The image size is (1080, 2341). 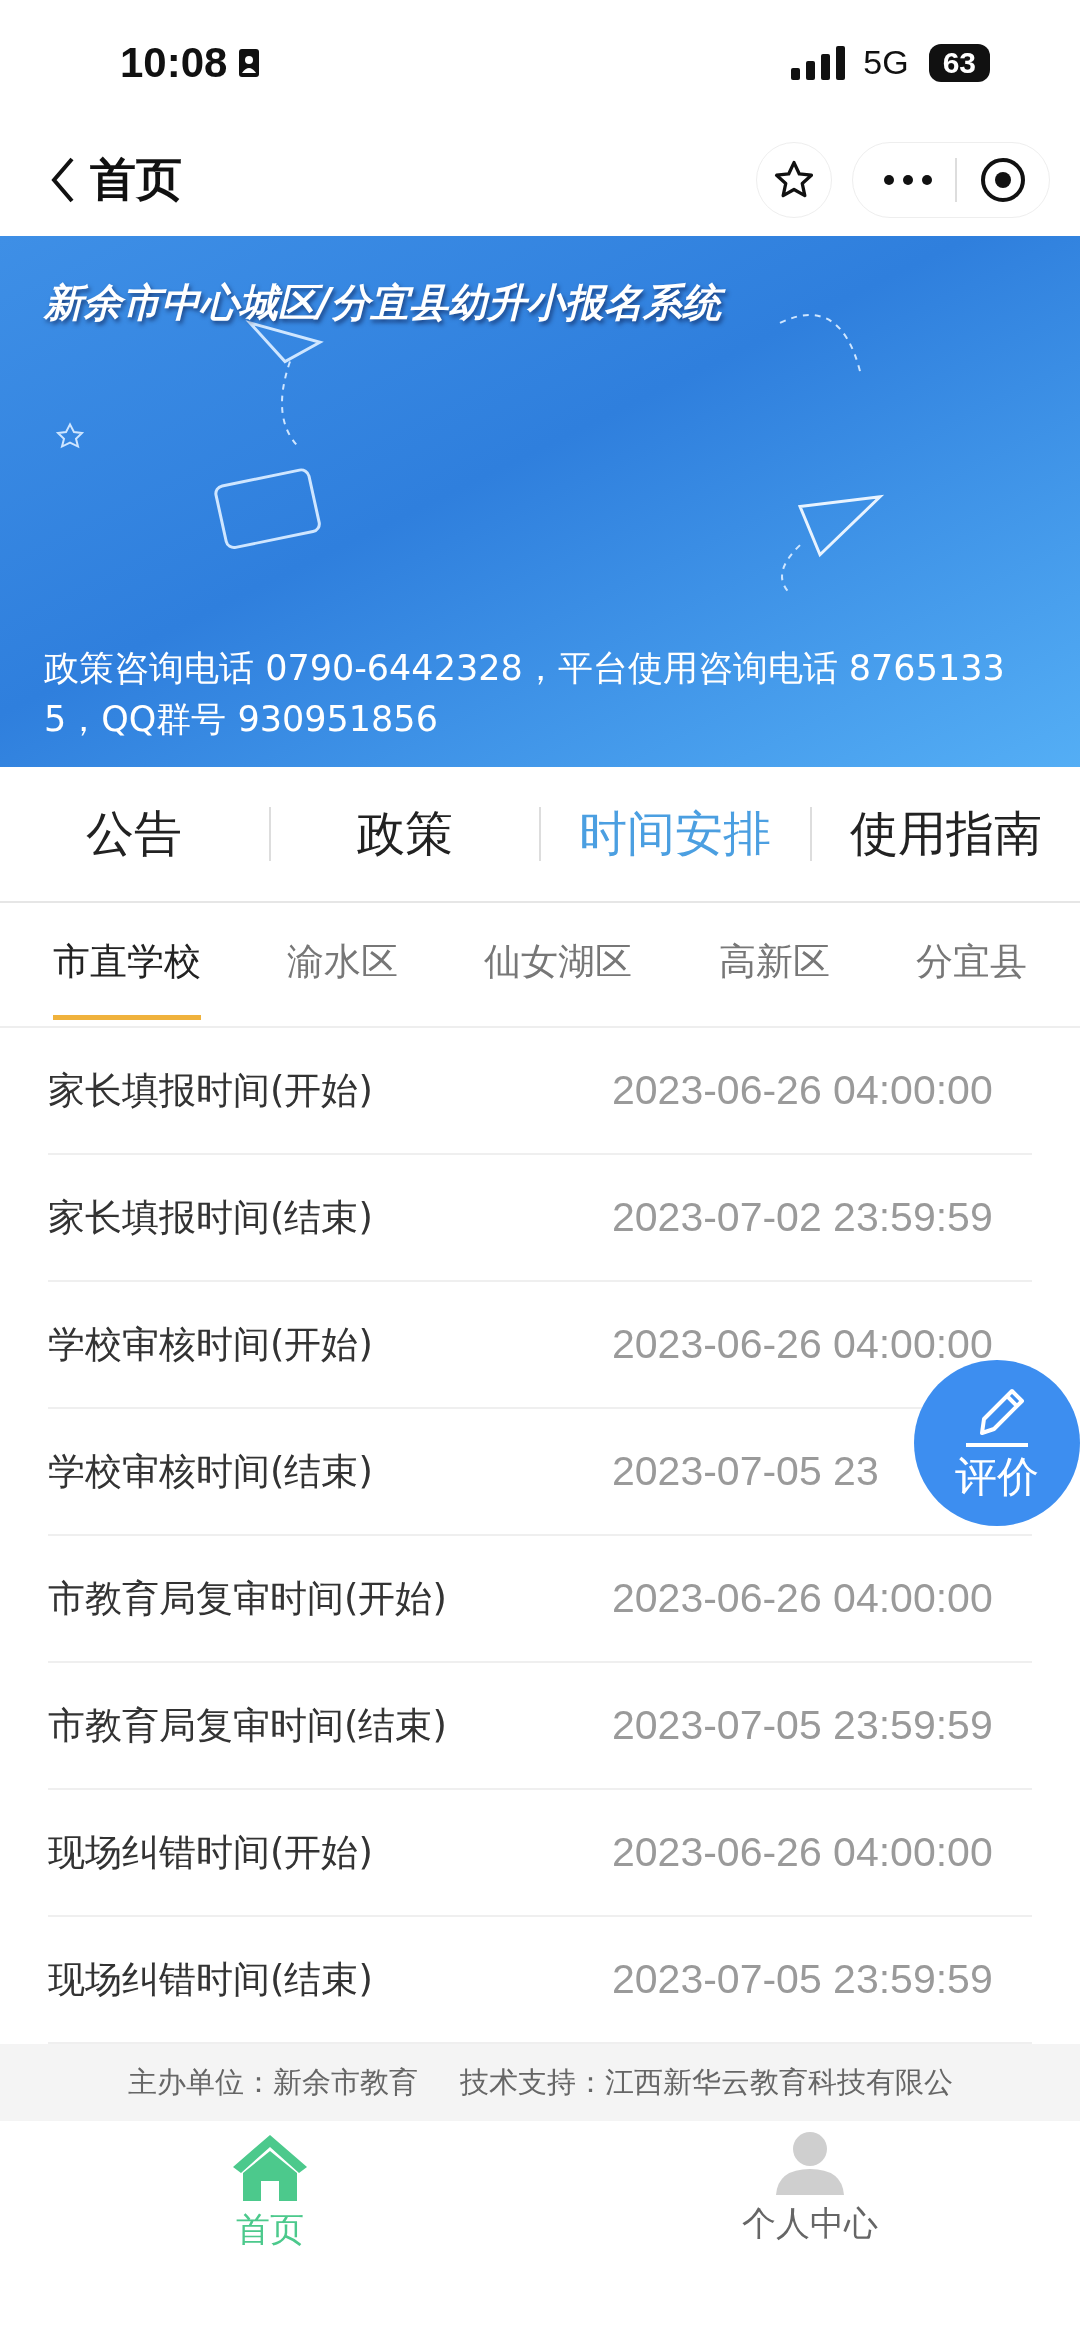 I want to click on page-title: 首页, so click(x=136, y=180).